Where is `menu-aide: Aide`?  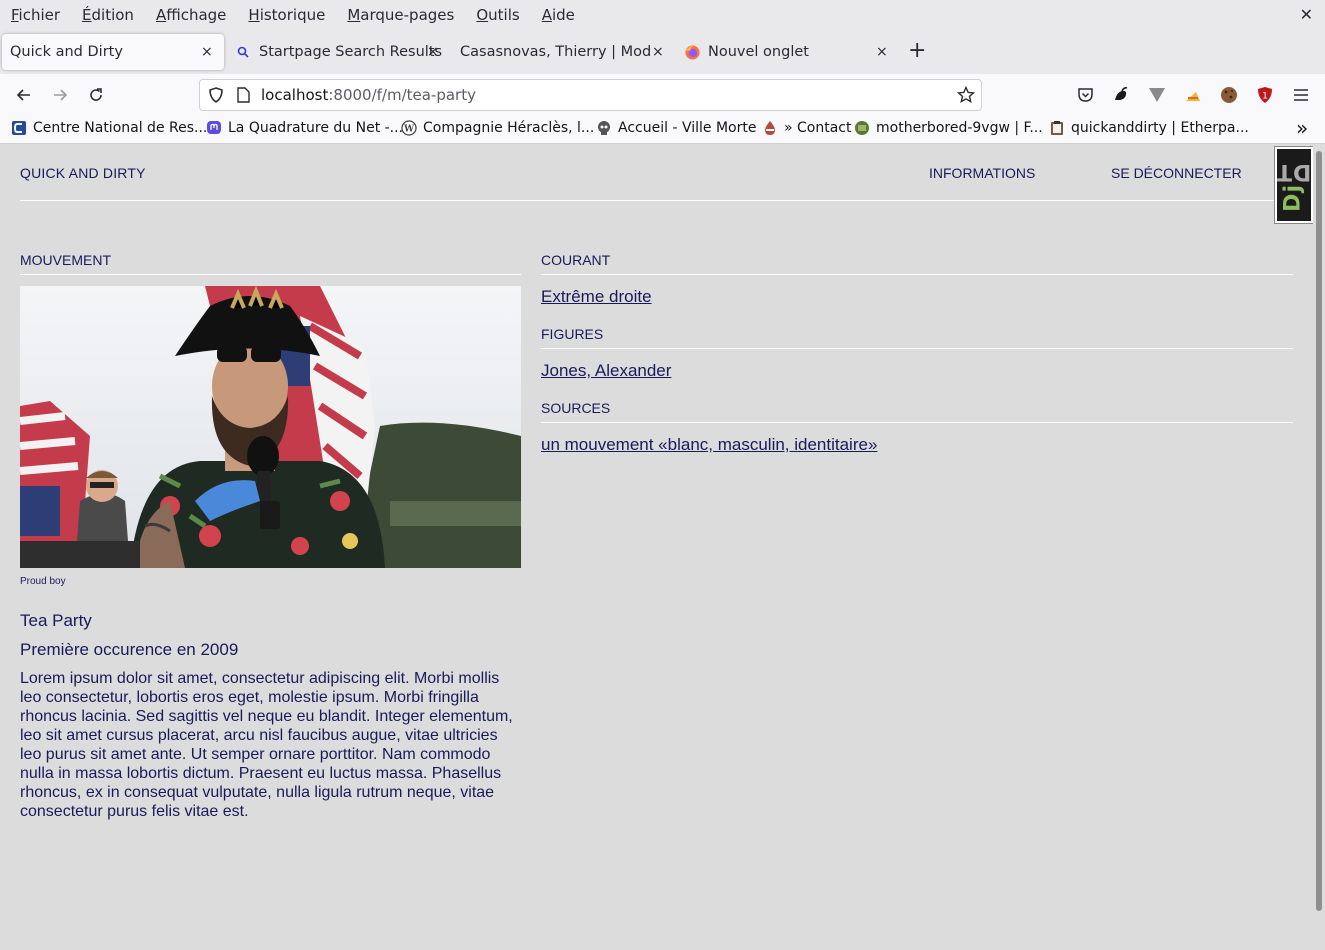
menu-aide: Aide is located at coordinates (558, 15).